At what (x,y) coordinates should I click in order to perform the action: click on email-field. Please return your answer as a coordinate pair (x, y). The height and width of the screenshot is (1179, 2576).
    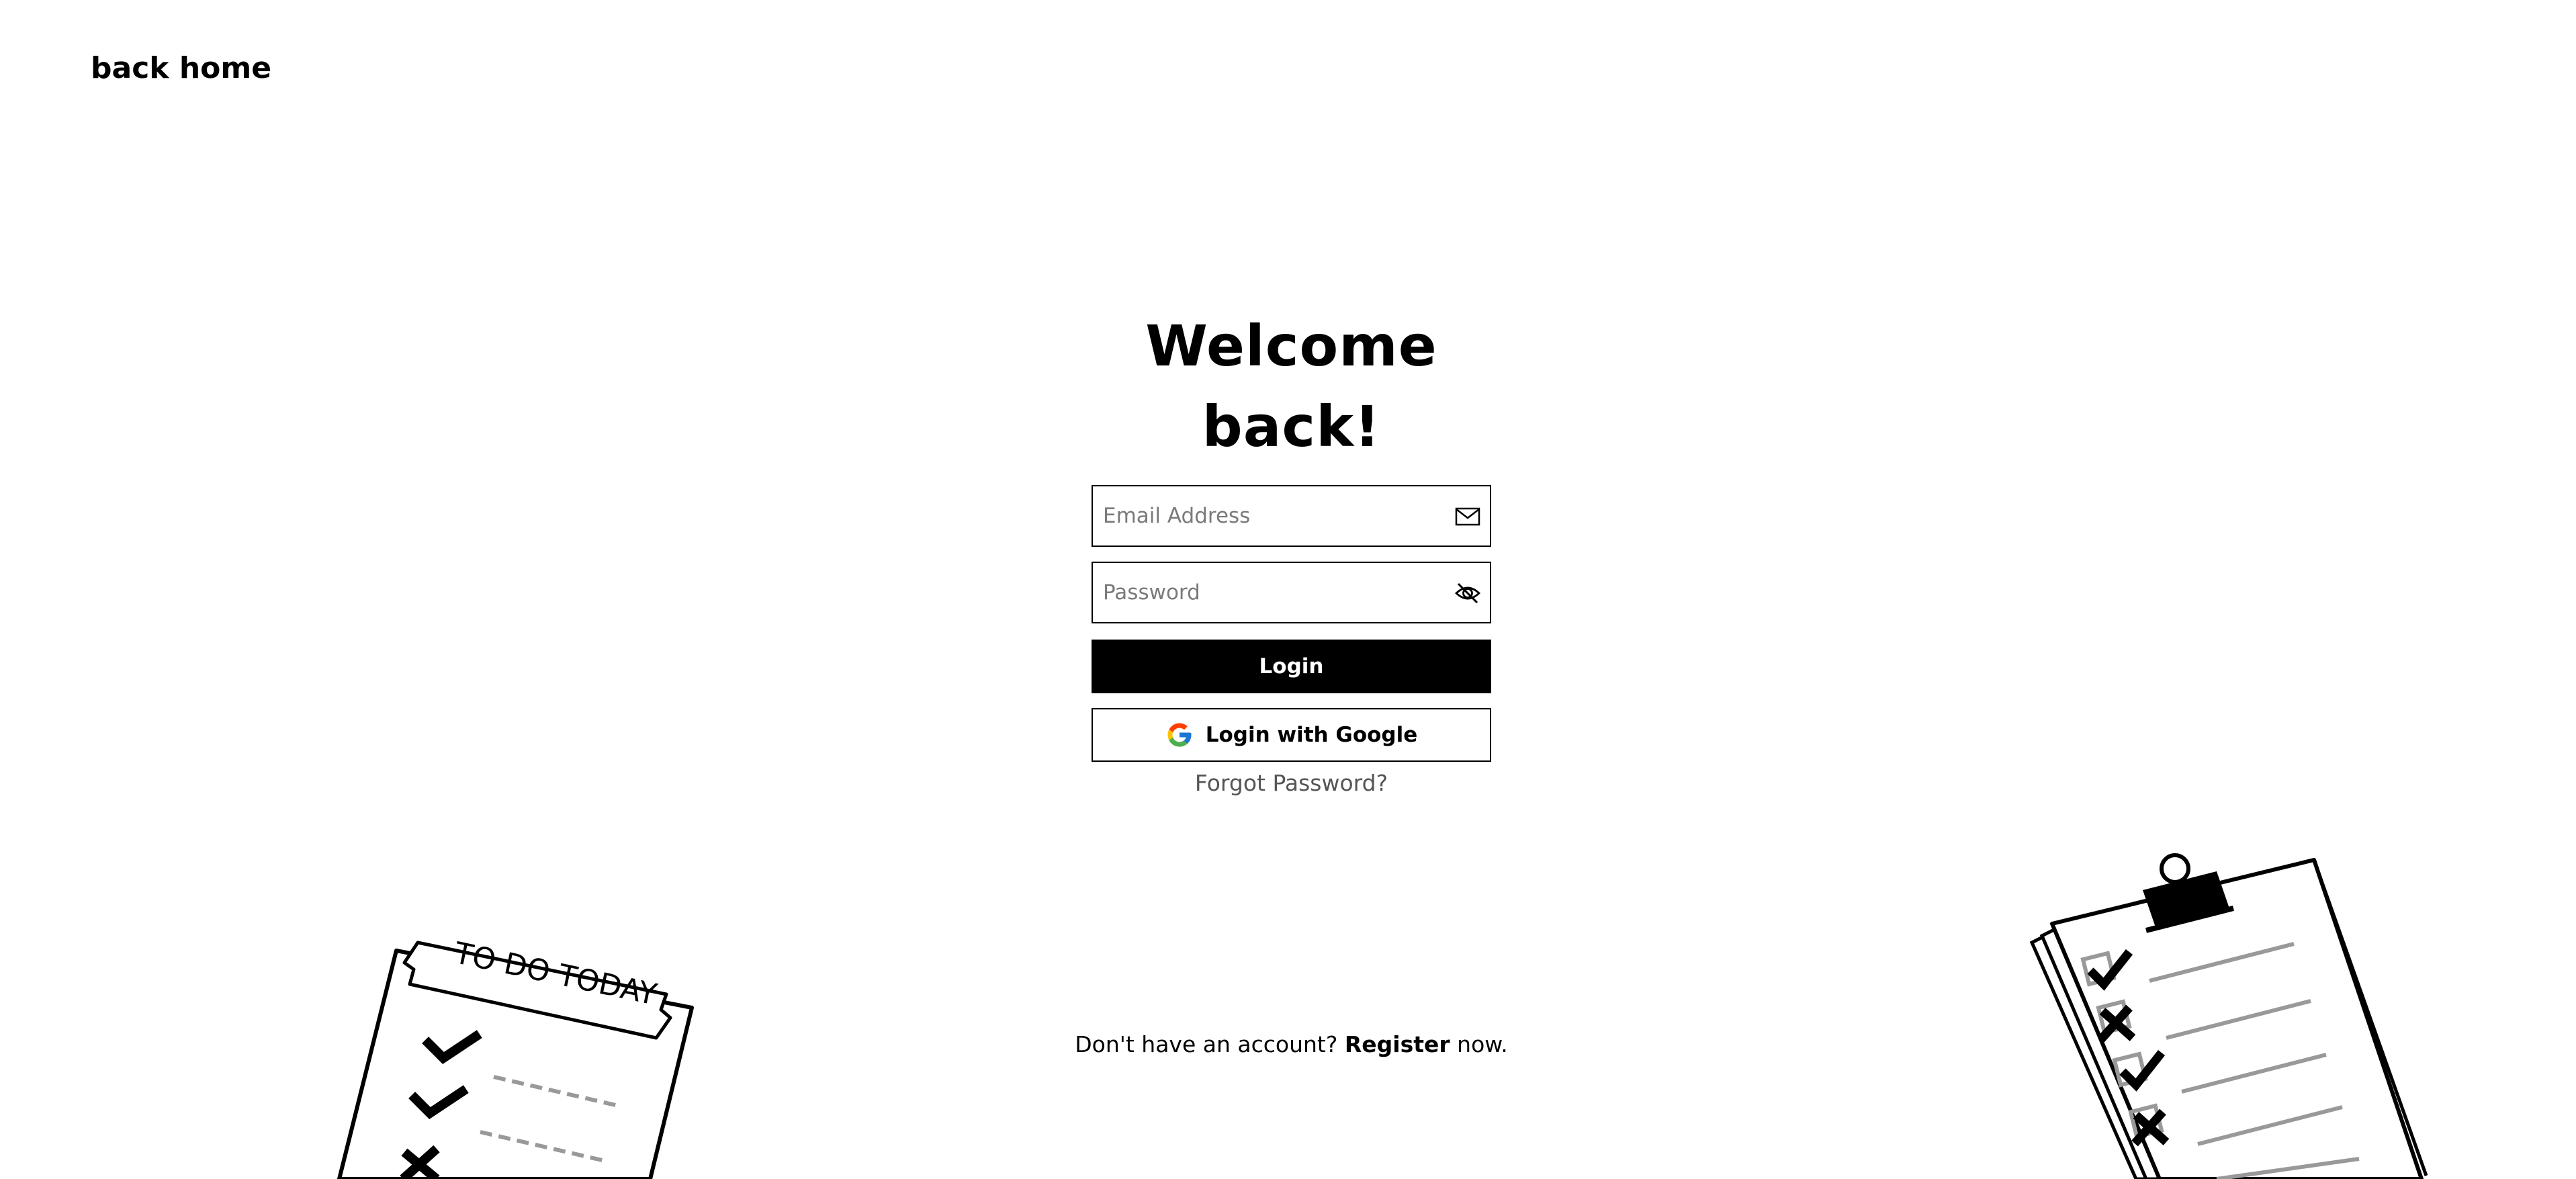
    Looking at the image, I should click on (1291, 516).